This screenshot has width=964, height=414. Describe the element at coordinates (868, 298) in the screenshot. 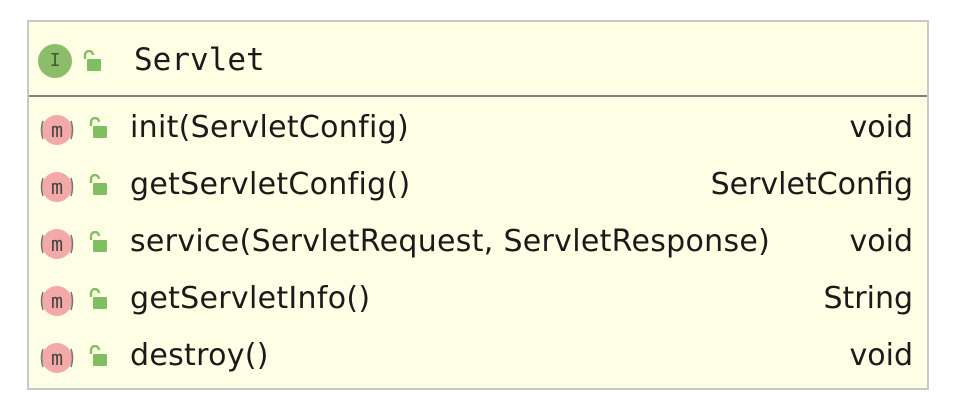

I see `method-return-type: String` at that location.